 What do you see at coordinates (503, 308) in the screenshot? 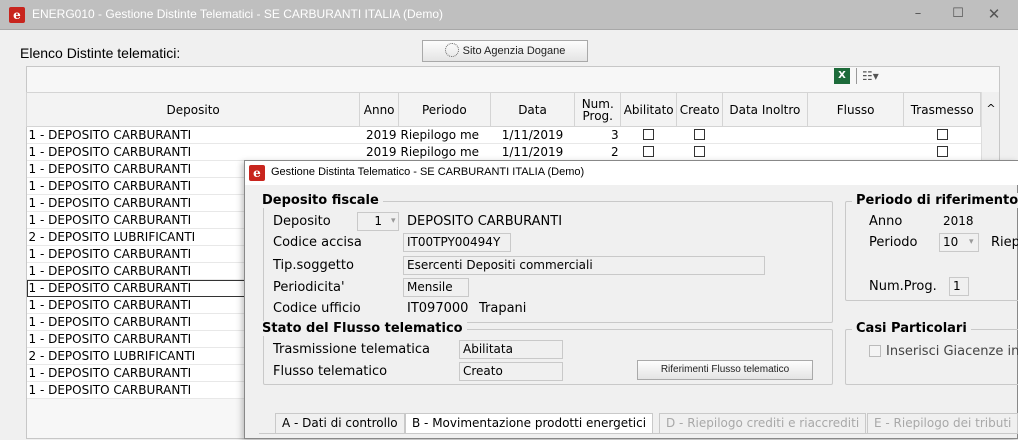
I see `ufficio-nome: Trapani` at bounding box center [503, 308].